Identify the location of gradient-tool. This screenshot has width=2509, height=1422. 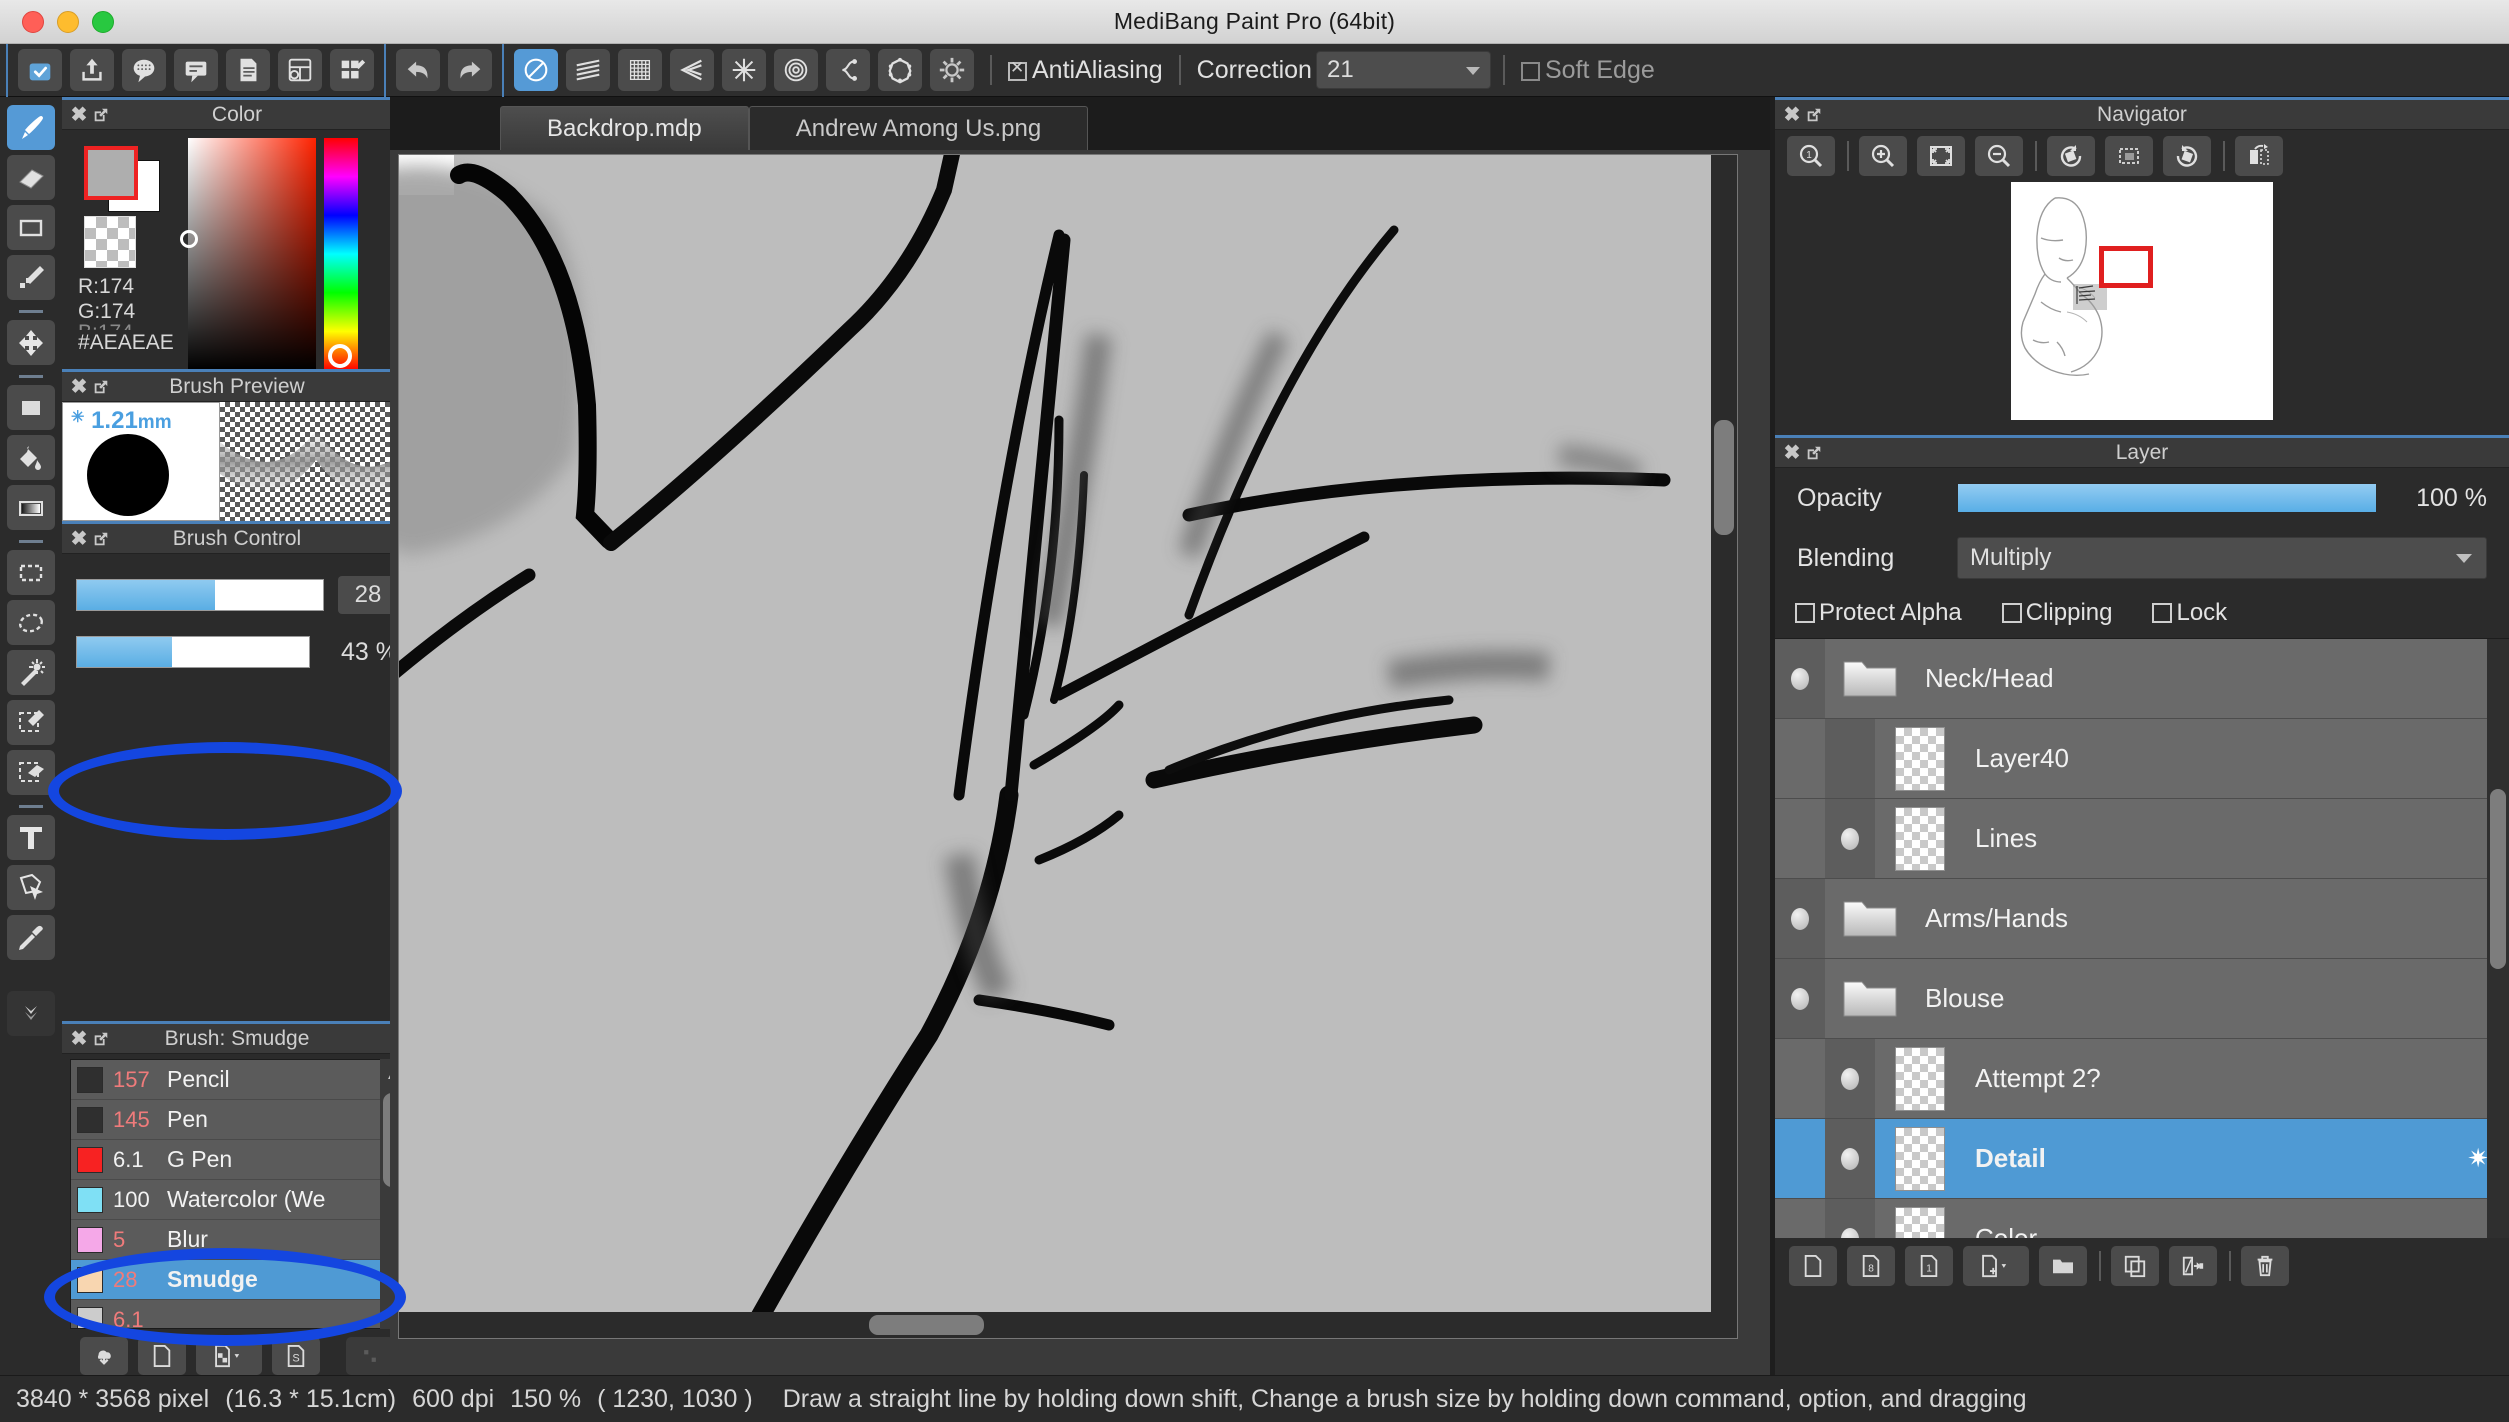
(31, 507).